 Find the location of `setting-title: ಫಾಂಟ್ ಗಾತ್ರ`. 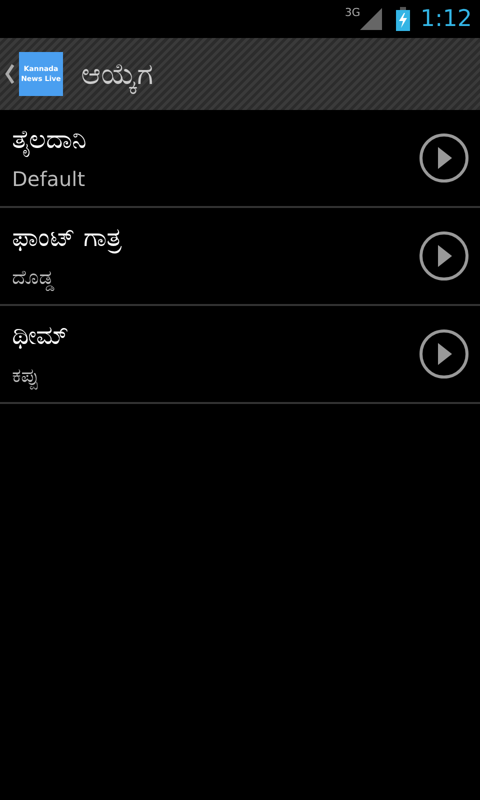

setting-title: ಫಾಂಟ್ ಗಾತ್ರ is located at coordinates (67, 238).